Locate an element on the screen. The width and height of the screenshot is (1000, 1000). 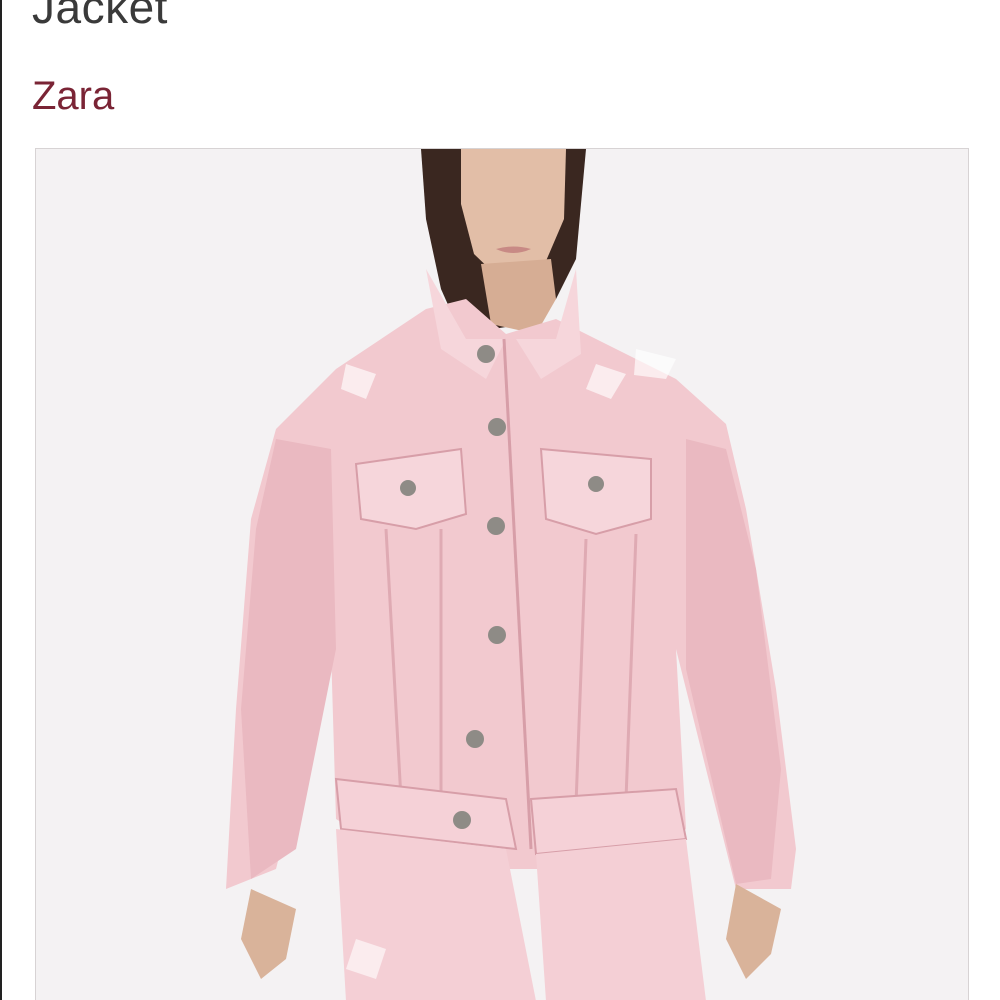
left-border is located at coordinates (1, 500).